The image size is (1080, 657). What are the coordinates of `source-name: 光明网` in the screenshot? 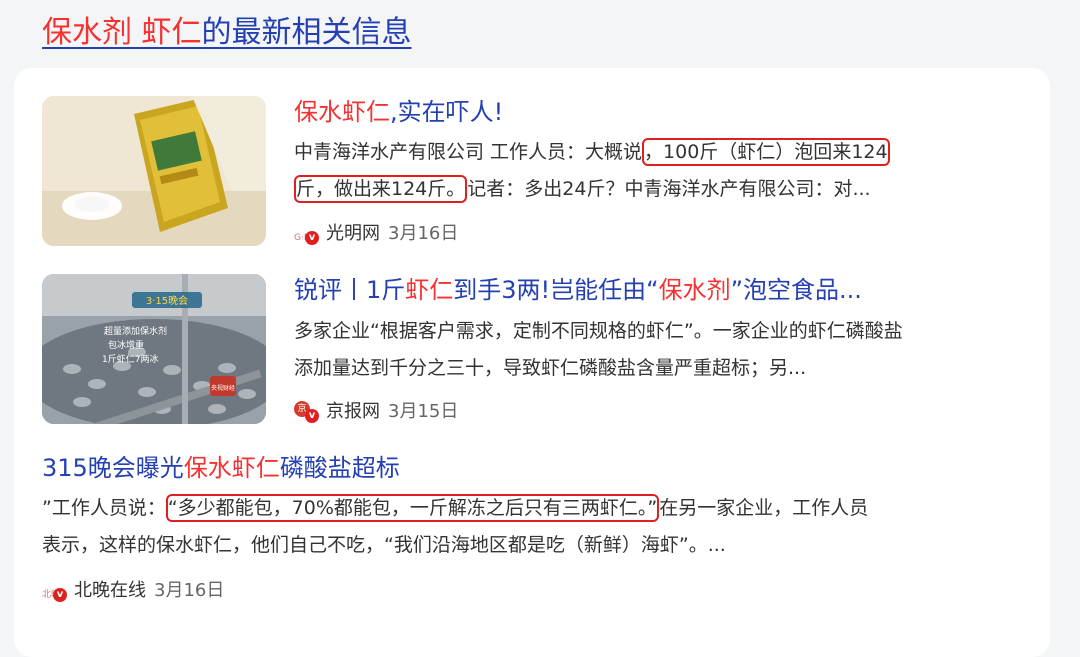 It's located at (353, 233).